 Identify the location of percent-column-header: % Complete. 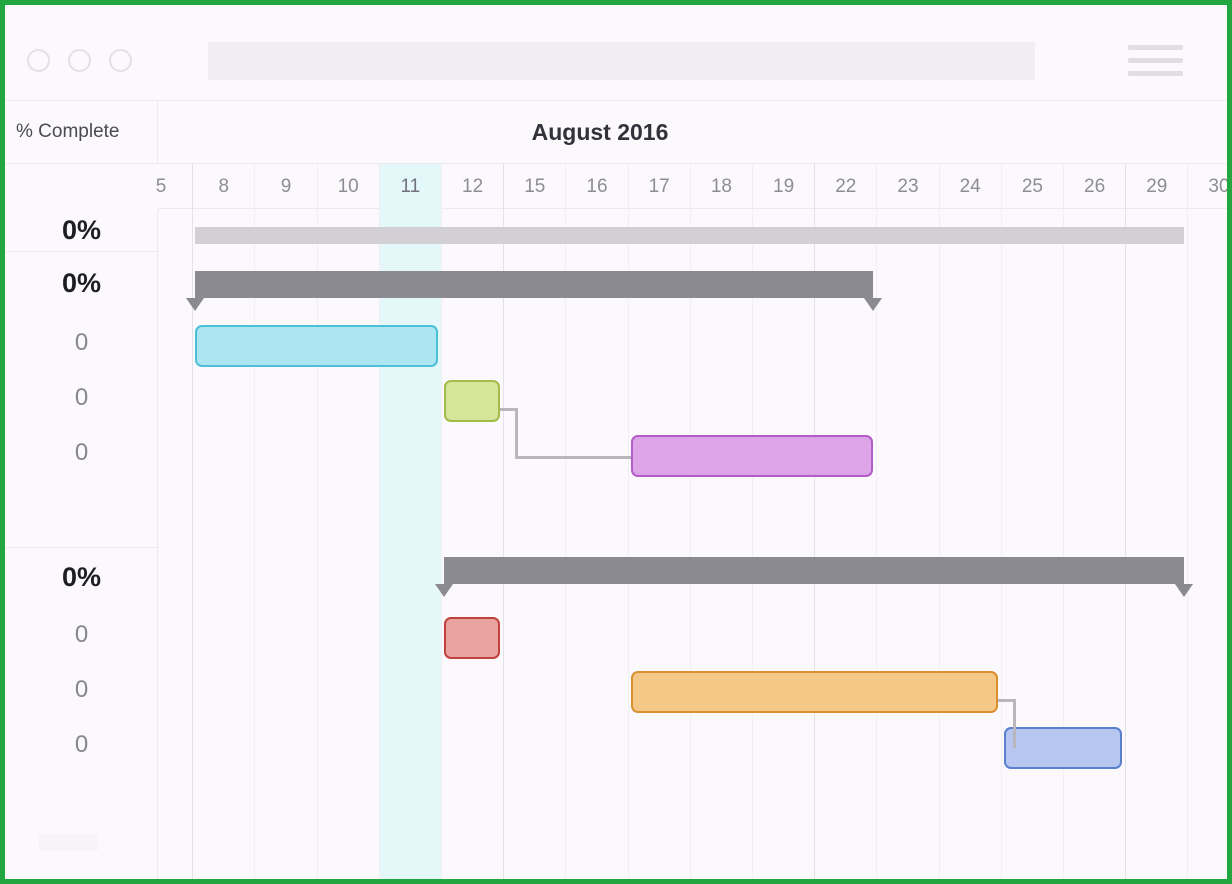
(81, 132).